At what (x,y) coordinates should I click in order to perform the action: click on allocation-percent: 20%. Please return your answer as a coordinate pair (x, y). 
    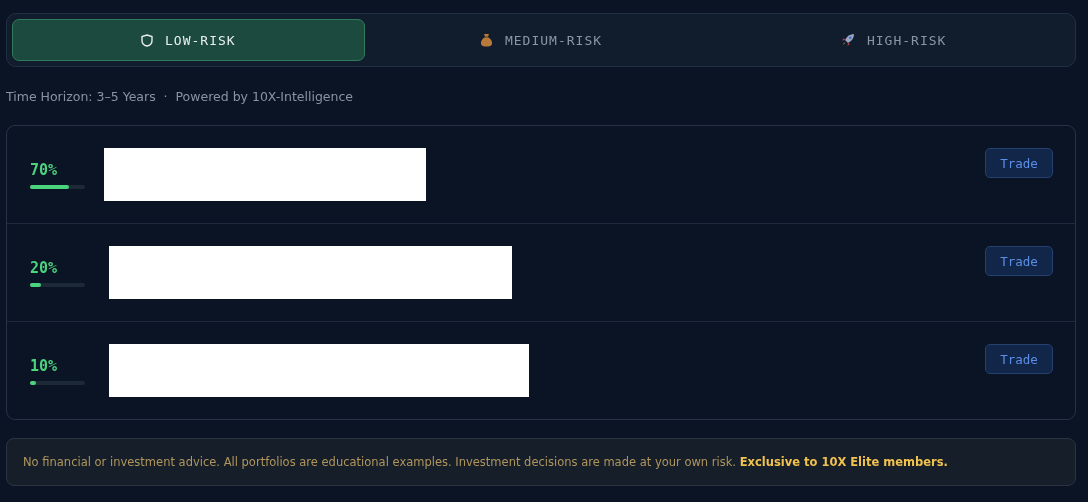
    Looking at the image, I should click on (44, 267).